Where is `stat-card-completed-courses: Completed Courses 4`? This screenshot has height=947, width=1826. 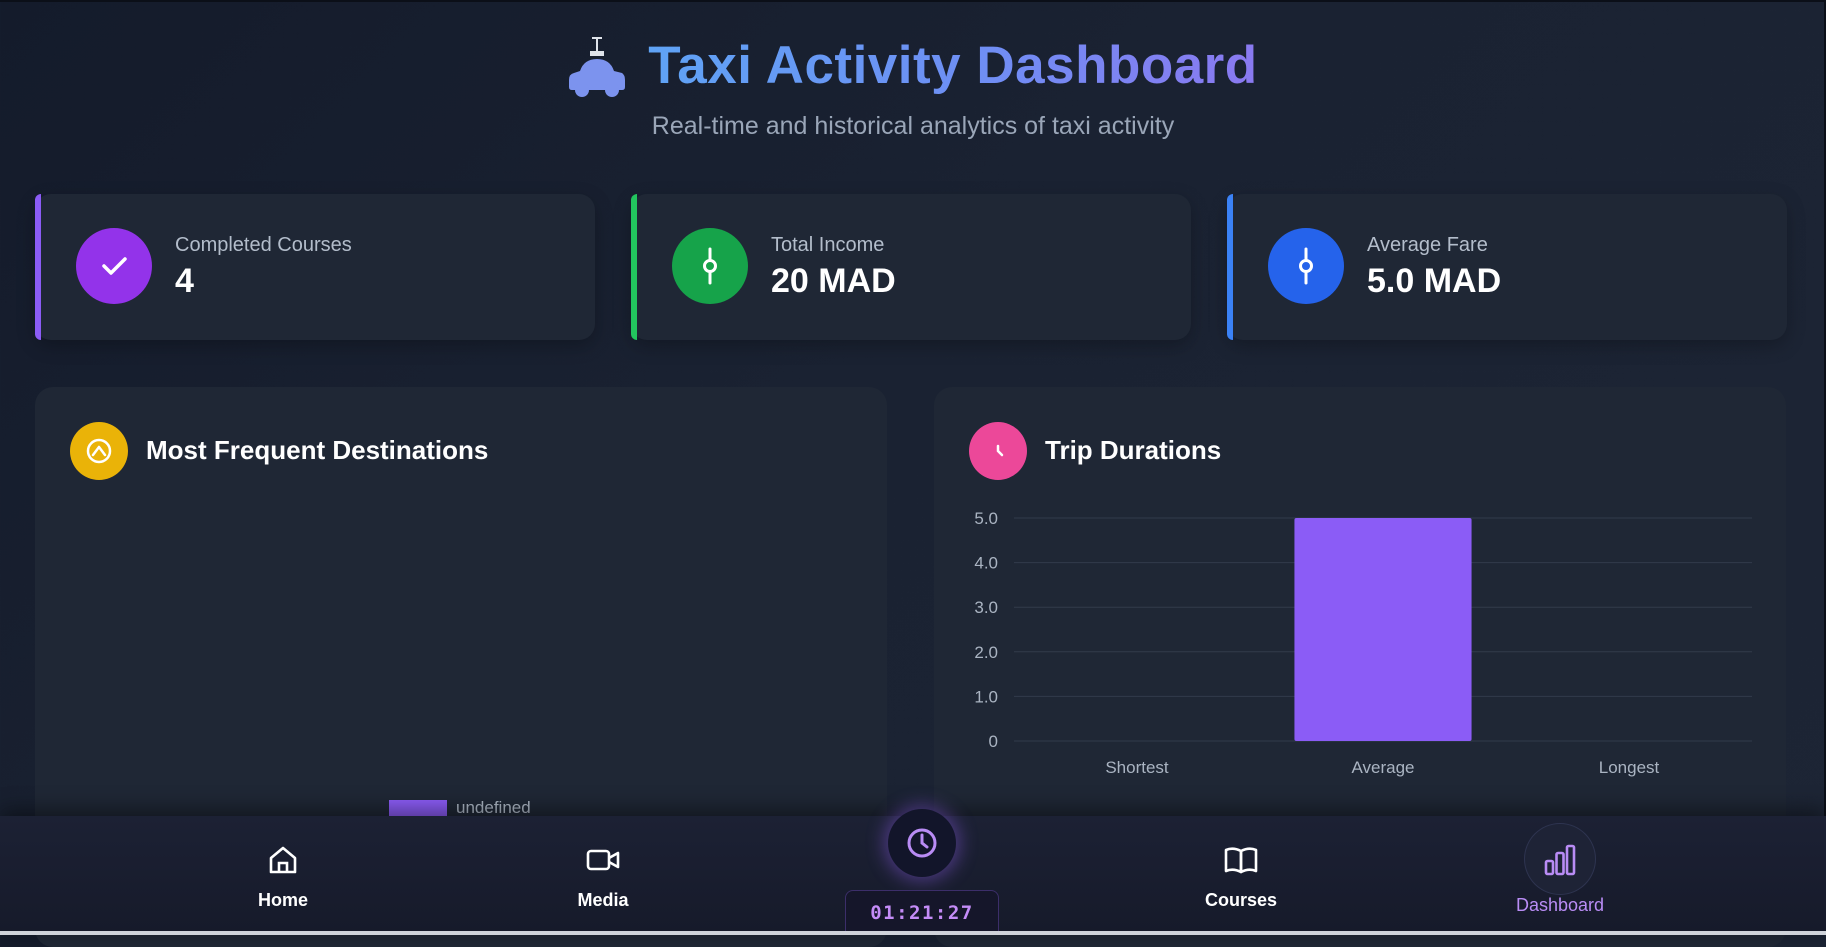
stat-card-completed-courses: Completed Courses 4 is located at coordinates (315, 267).